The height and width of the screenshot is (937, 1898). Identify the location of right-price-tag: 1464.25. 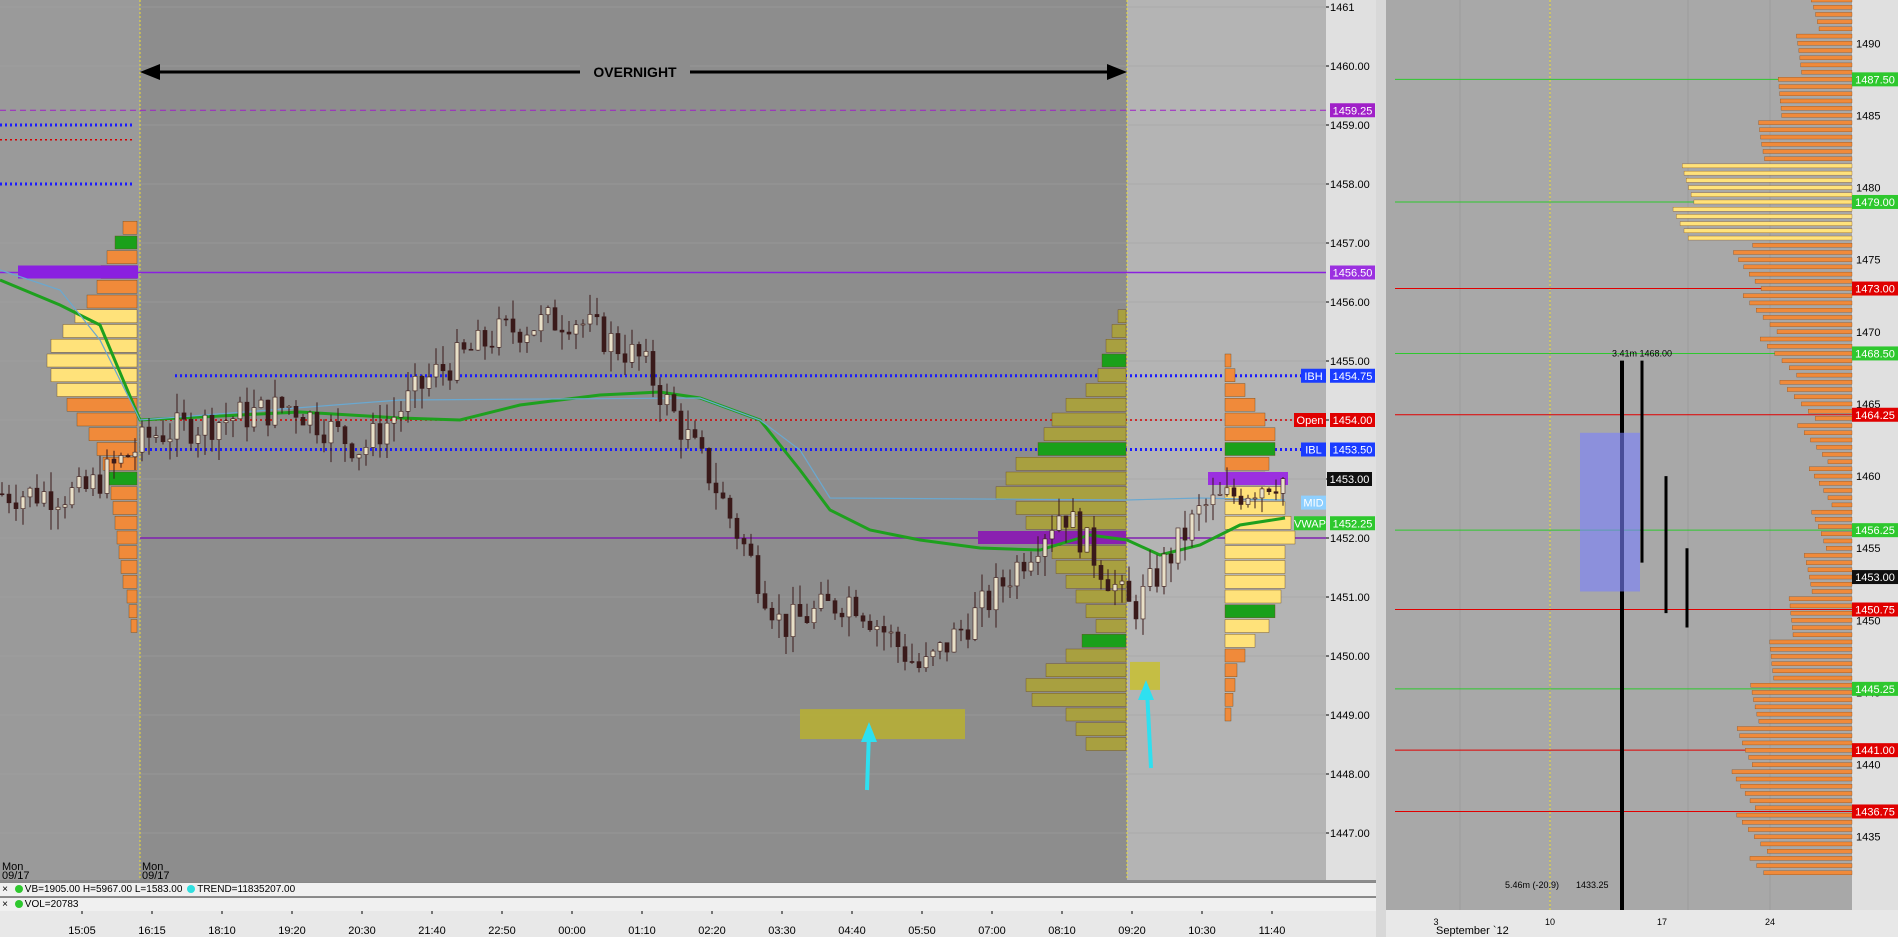
(1875, 416).